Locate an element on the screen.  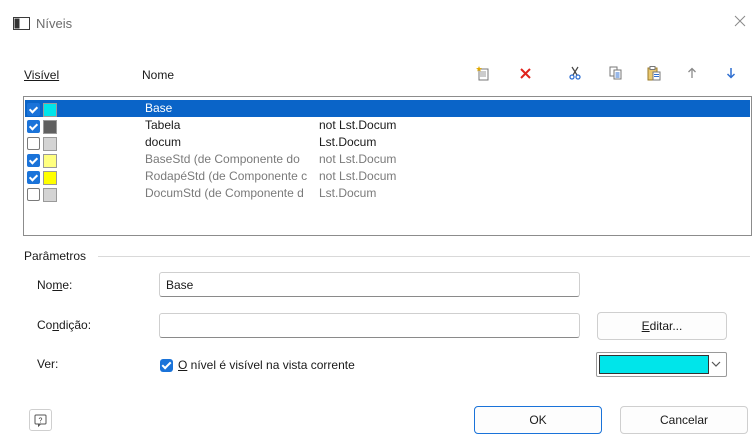
close-icon is located at coordinates (740, 23).